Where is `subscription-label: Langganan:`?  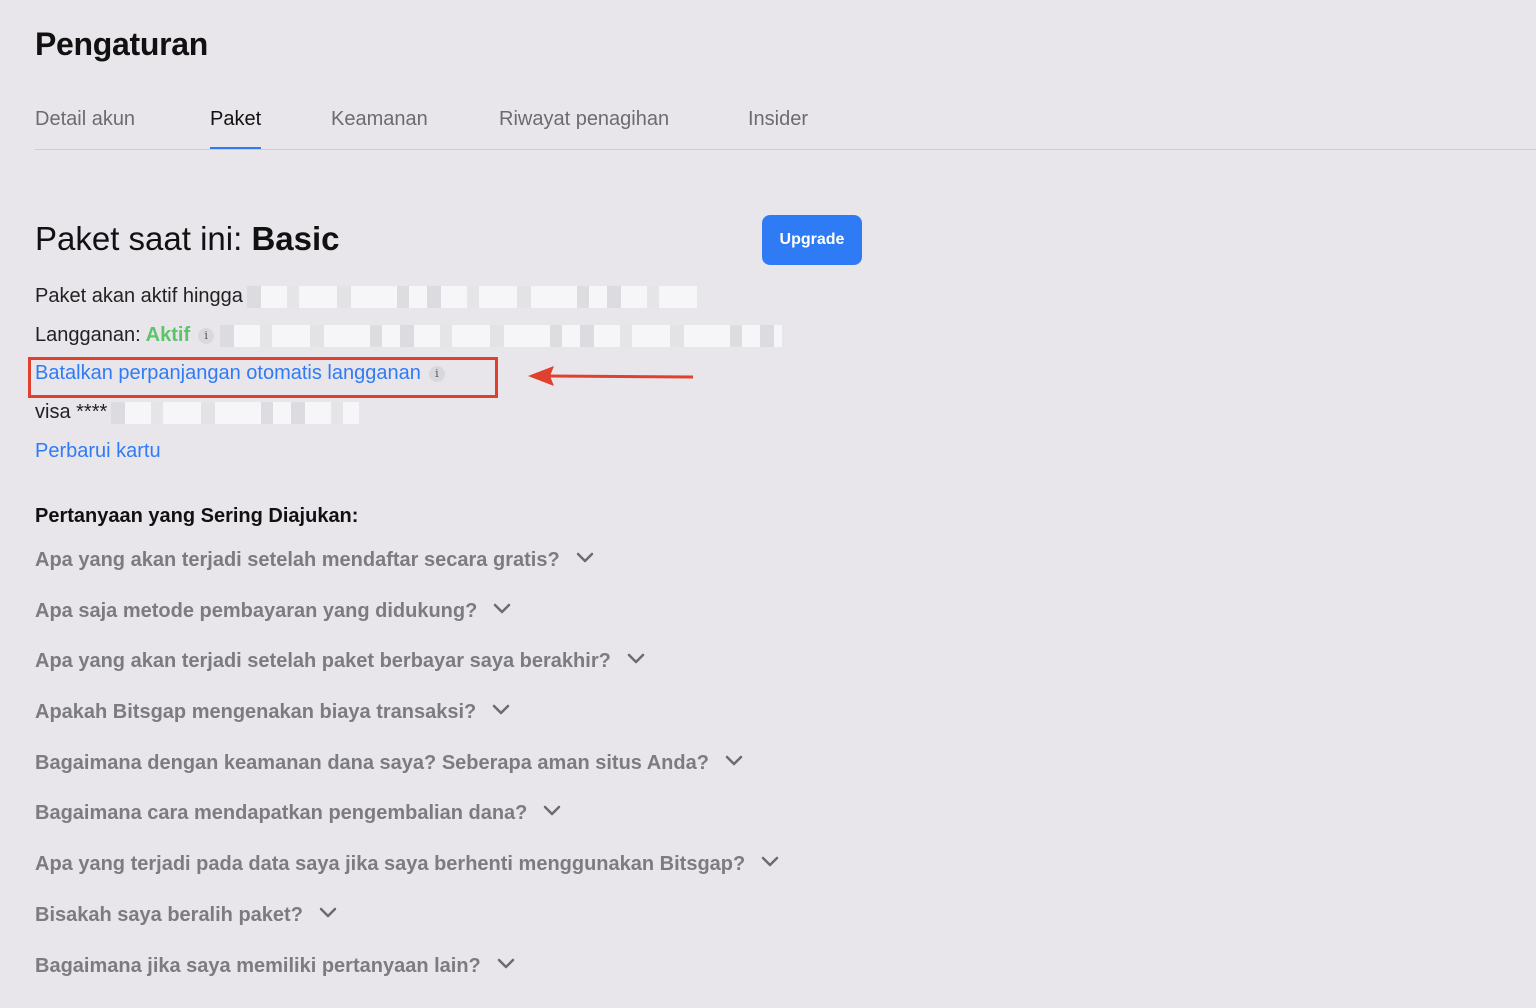 subscription-label: Langganan: is located at coordinates (88, 335).